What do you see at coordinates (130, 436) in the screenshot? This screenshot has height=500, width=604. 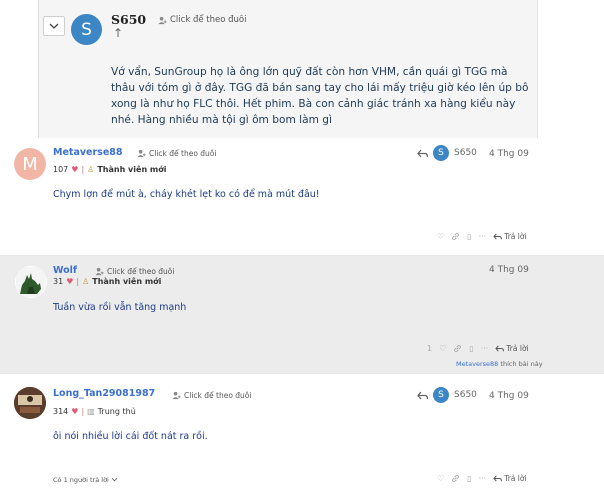 I see `post-body: ôi nói nhiều lời cái đốt nát ra rồi.` at bounding box center [130, 436].